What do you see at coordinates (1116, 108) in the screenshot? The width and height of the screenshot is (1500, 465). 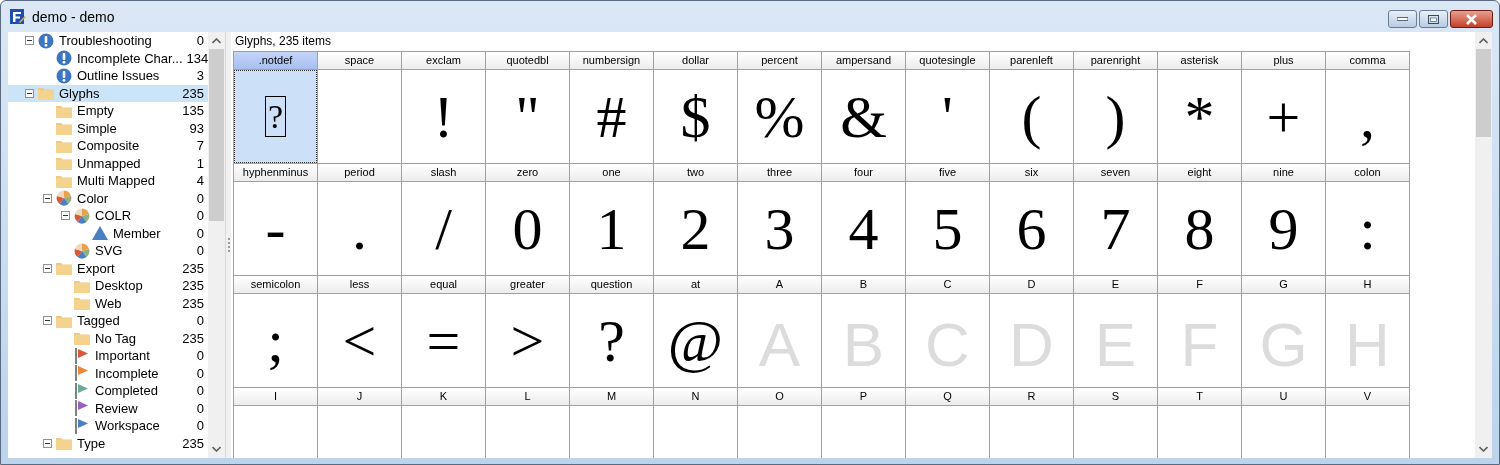 I see `glyph-cell: parenright )` at bounding box center [1116, 108].